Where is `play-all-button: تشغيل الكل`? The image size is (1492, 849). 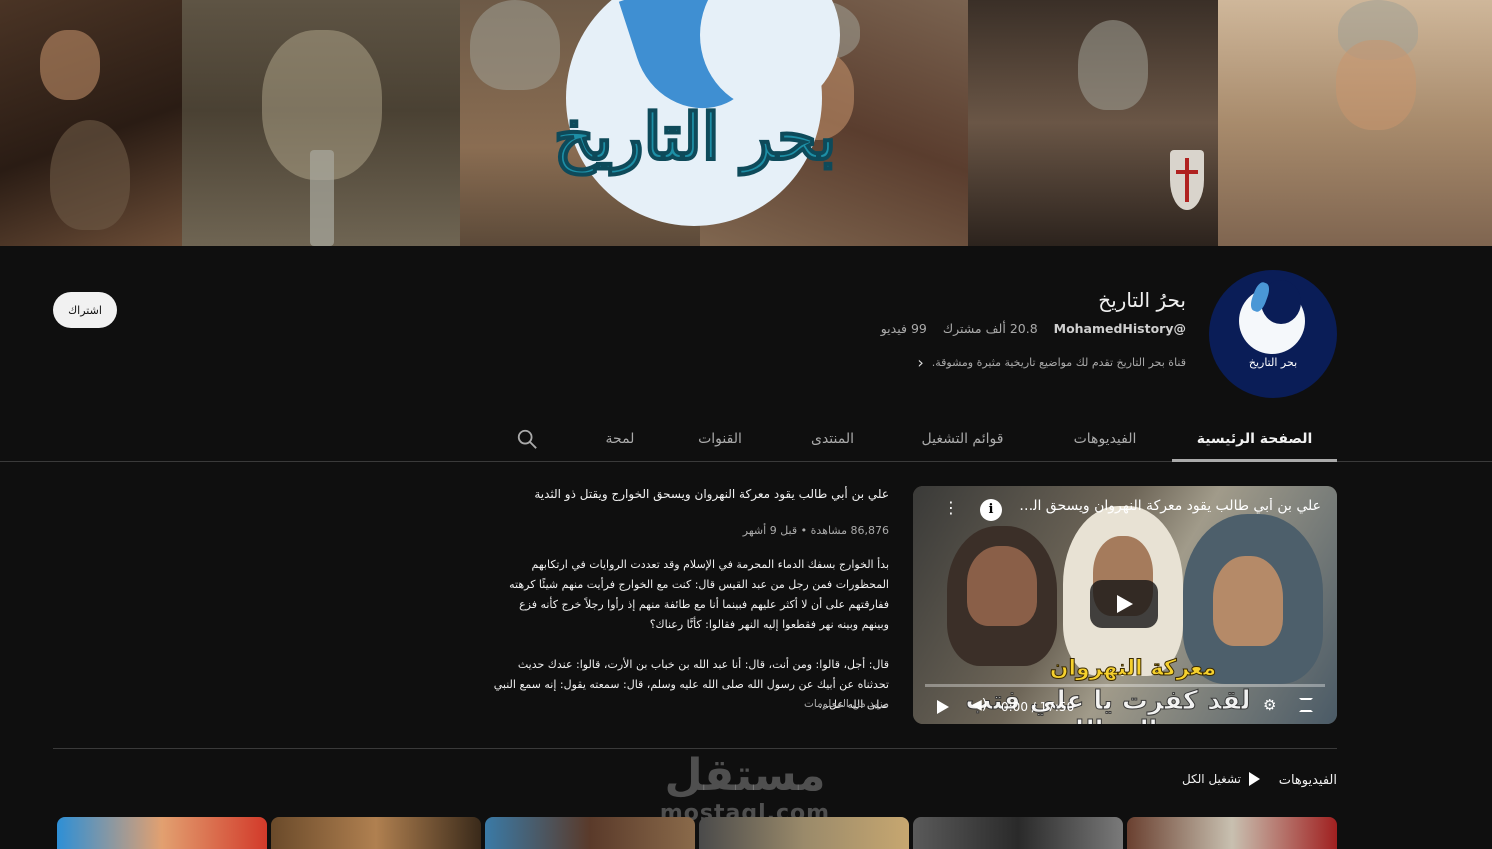
play-all-button: تشغيل الكل is located at coordinates (1221, 779).